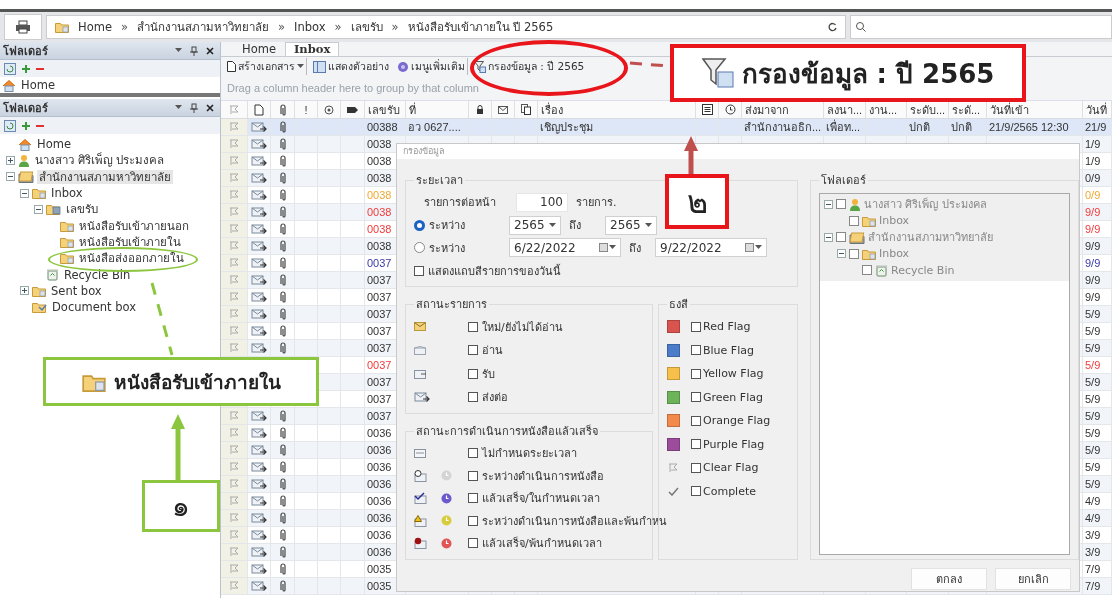 The height and width of the screenshot is (598, 1112). I want to click on step-number-box: ๑, so click(181, 506).